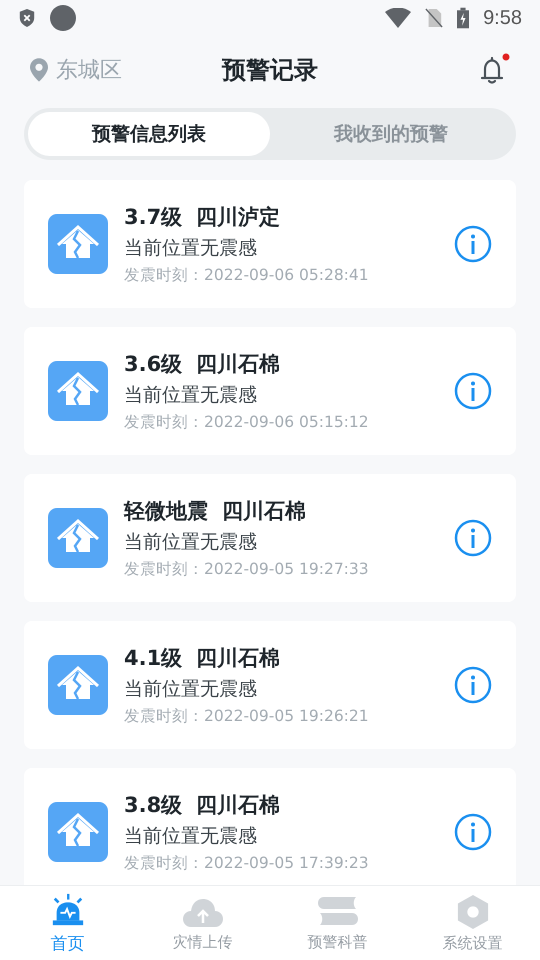 Image resolution: width=540 pixels, height=960 pixels. Describe the element at coordinates (153, 217) in the screenshot. I see `magnitude-label: 3.7级` at that location.